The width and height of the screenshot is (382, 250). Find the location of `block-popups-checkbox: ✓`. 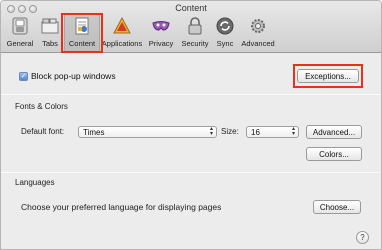

block-popups-checkbox: ✓ is located at coordinates (23, 76).